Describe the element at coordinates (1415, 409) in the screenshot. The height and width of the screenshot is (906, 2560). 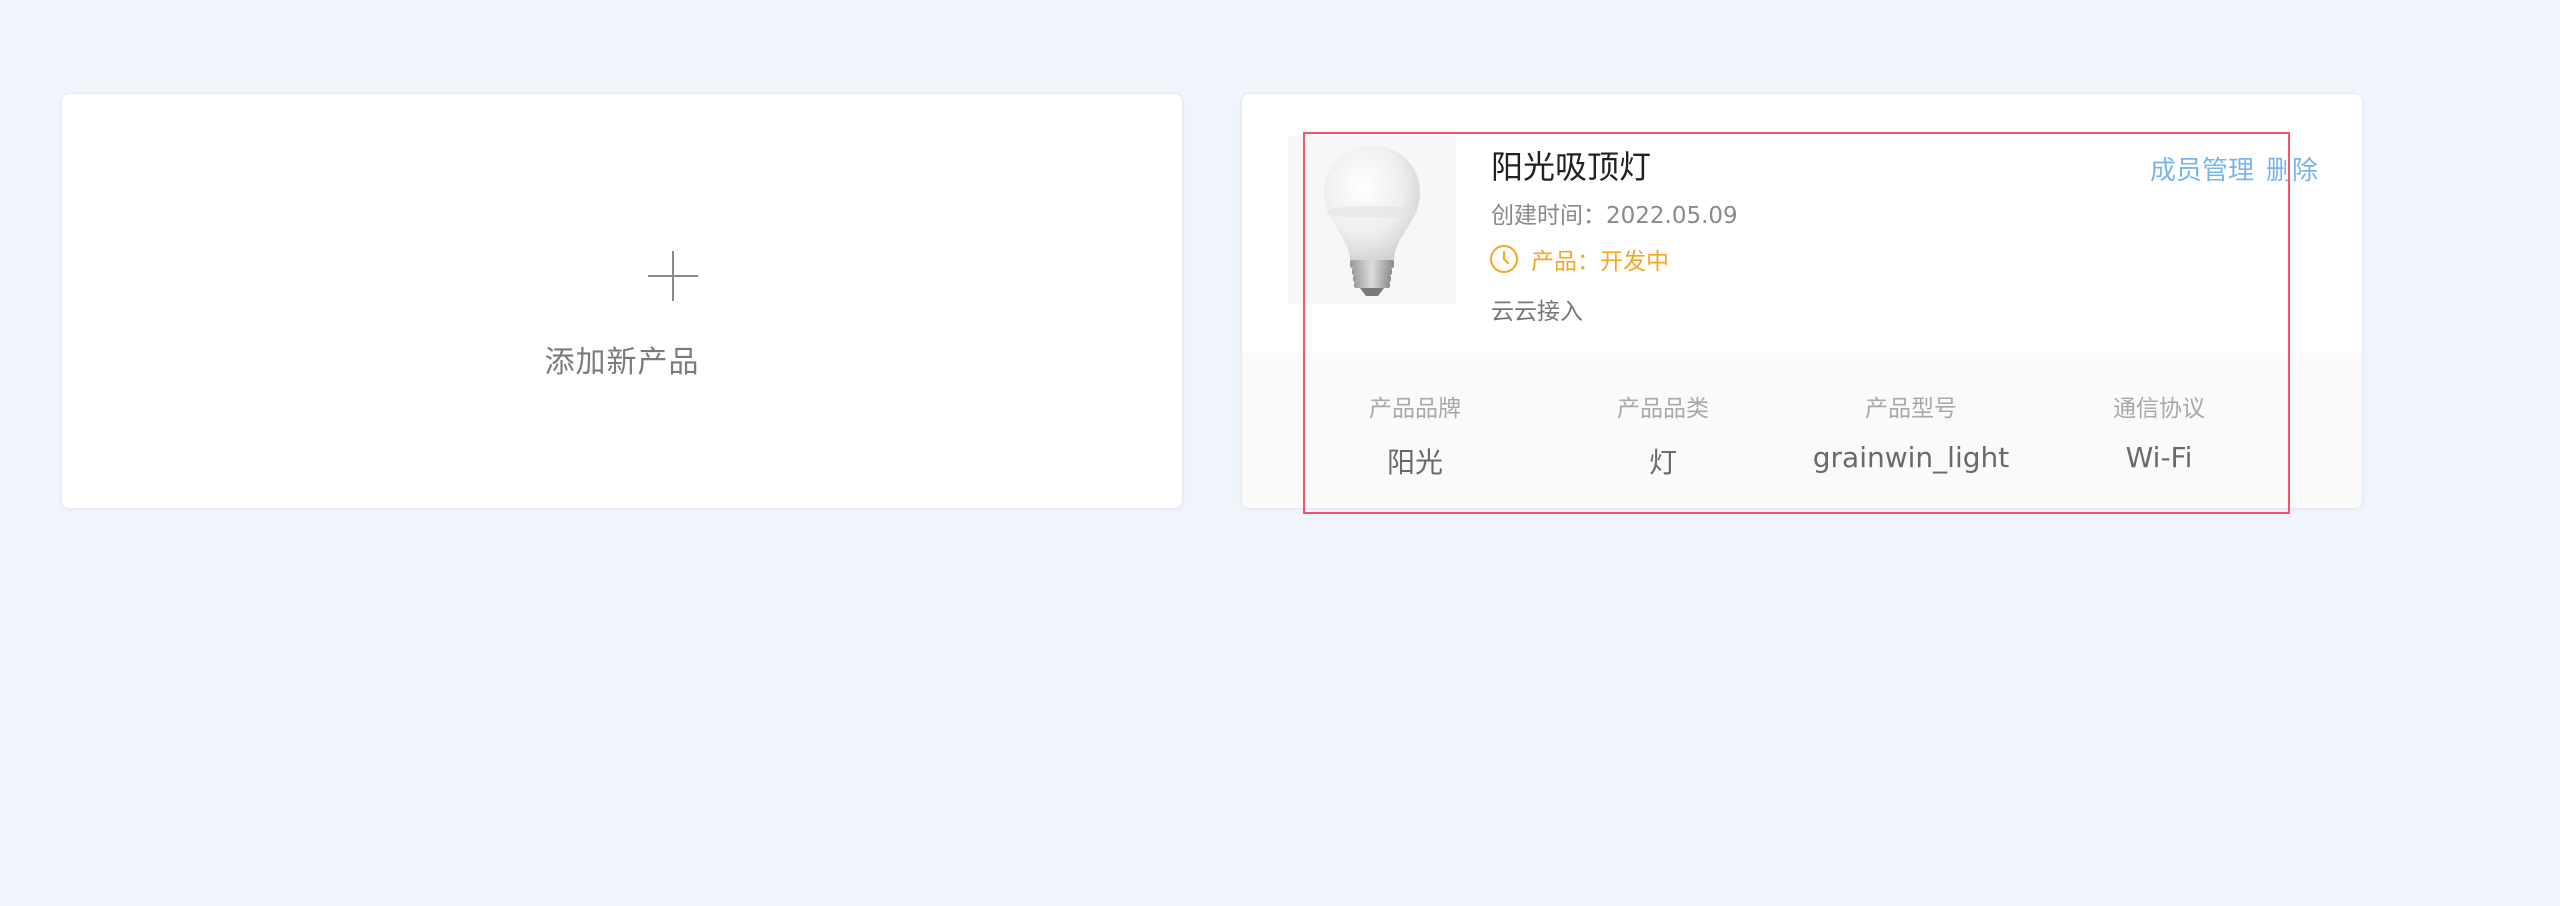
I see `spec-label: 产品品牌` at that location.